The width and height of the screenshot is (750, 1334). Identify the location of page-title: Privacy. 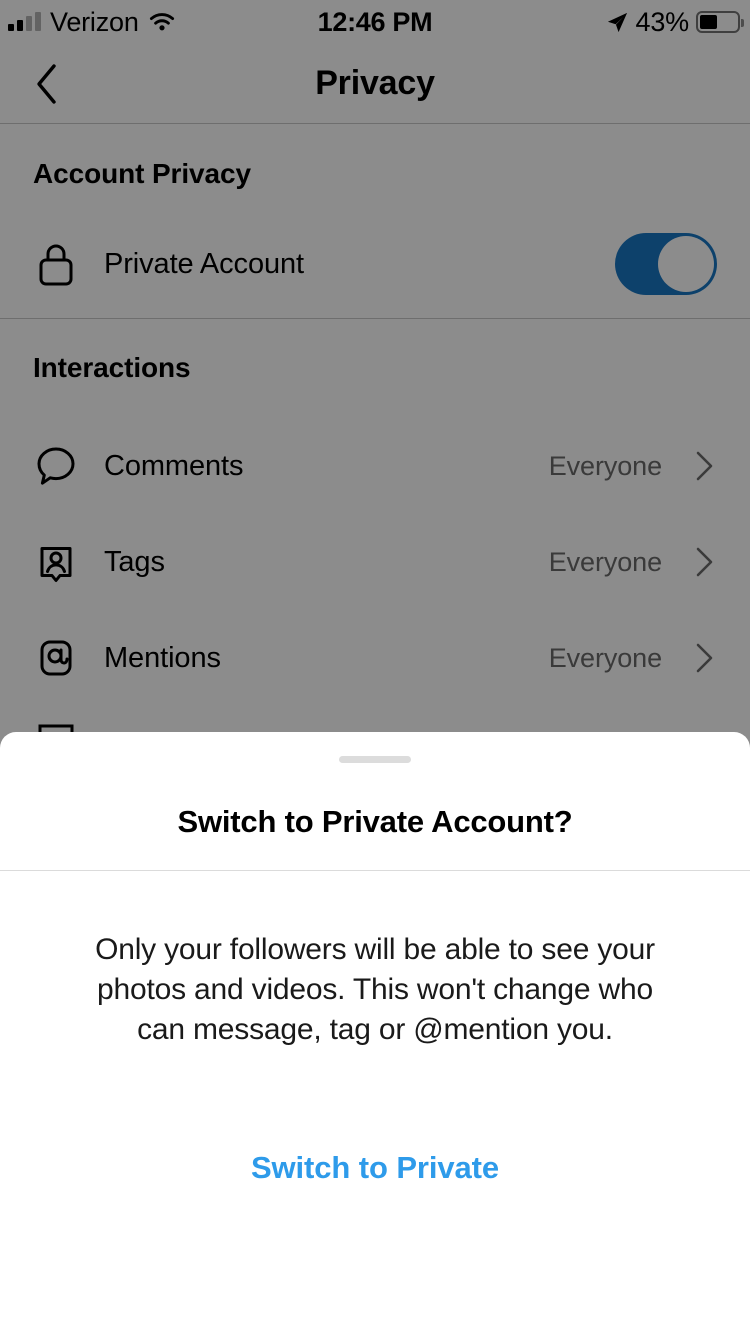
(375, 83).